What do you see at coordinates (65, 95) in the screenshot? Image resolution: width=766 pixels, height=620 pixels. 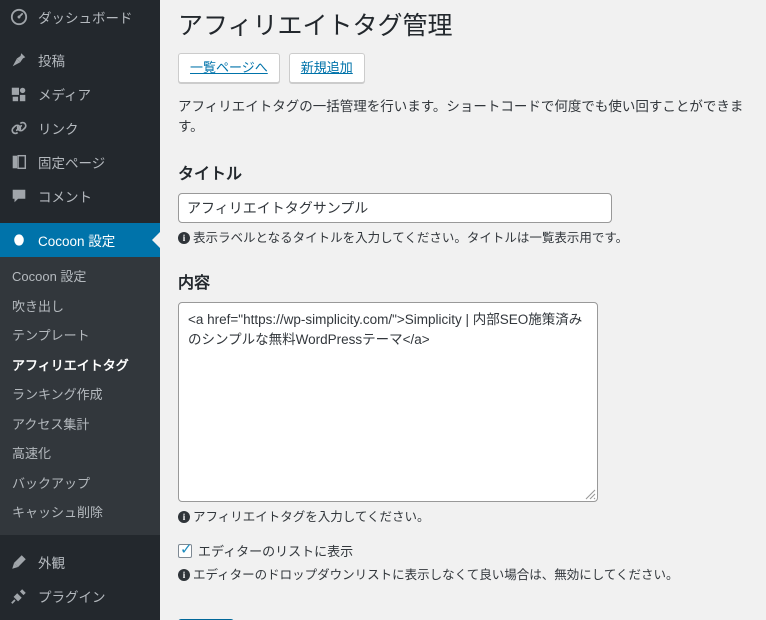 I see `sidebar-item-label: メディア` at bounding box center [65, 95].